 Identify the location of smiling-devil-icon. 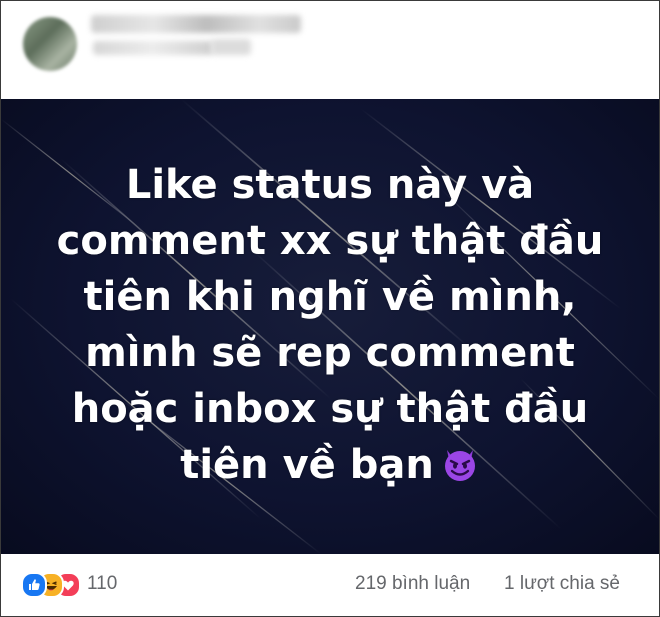
(460, 471).